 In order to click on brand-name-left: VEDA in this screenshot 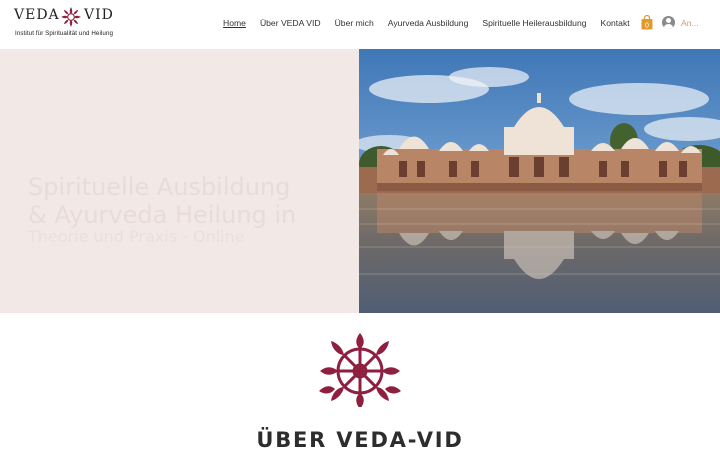, I will do `click(37, 15)`.